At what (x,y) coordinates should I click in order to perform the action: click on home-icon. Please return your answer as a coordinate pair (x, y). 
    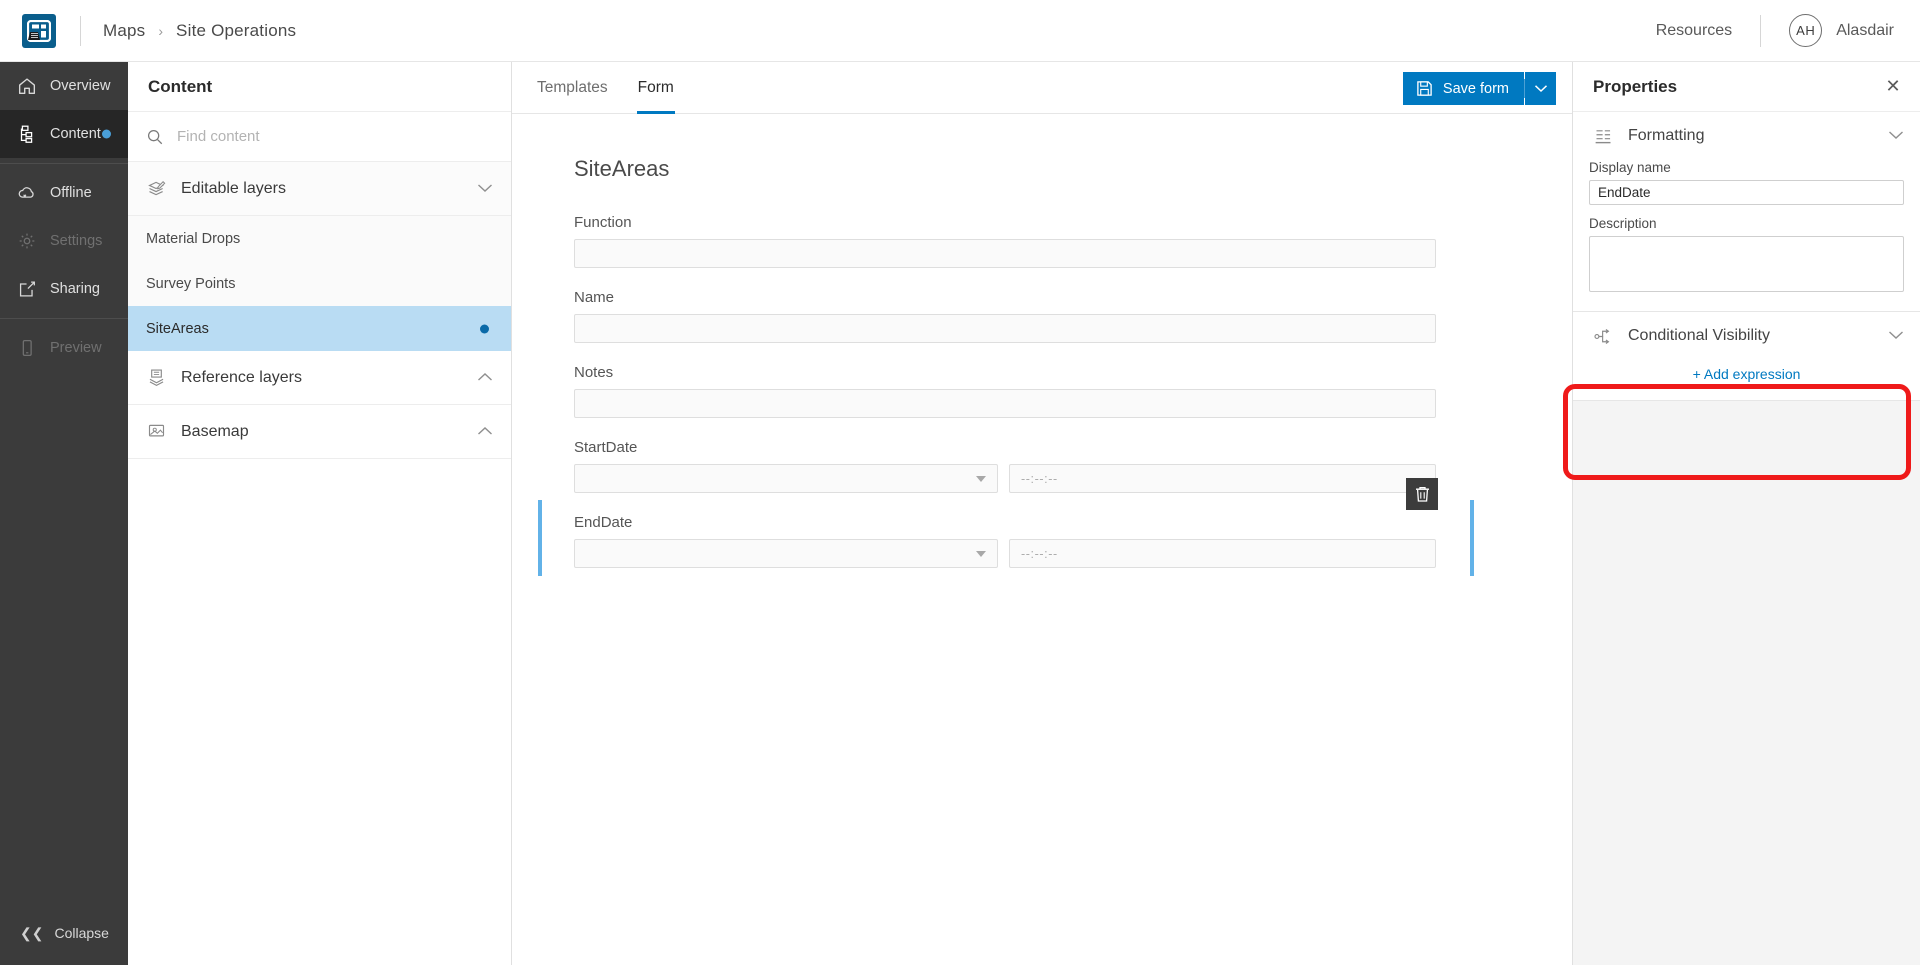
    Looking at the image, I should click on (27, 86).